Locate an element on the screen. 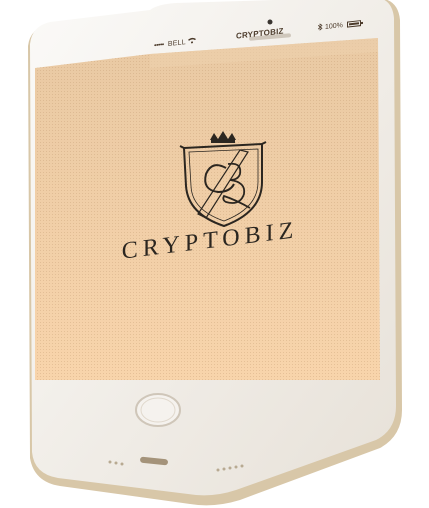 The image size is (429, 508). signal-dots-icon: ••••• is located at coordinates (159, 45).